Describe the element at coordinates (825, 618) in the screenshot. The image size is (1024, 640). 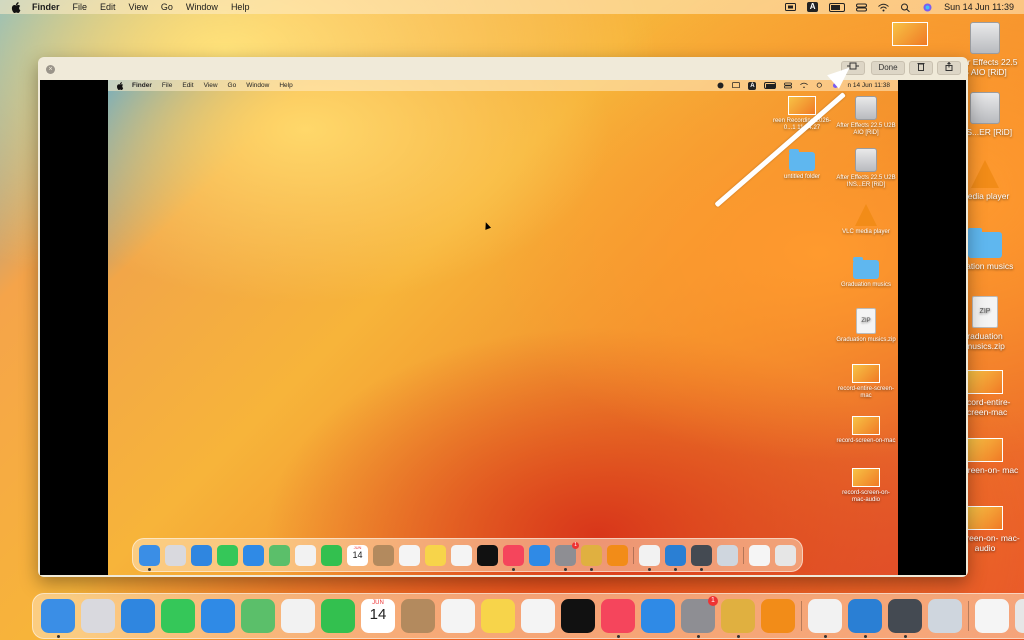
I see `dock-chrome-icon` at that location.